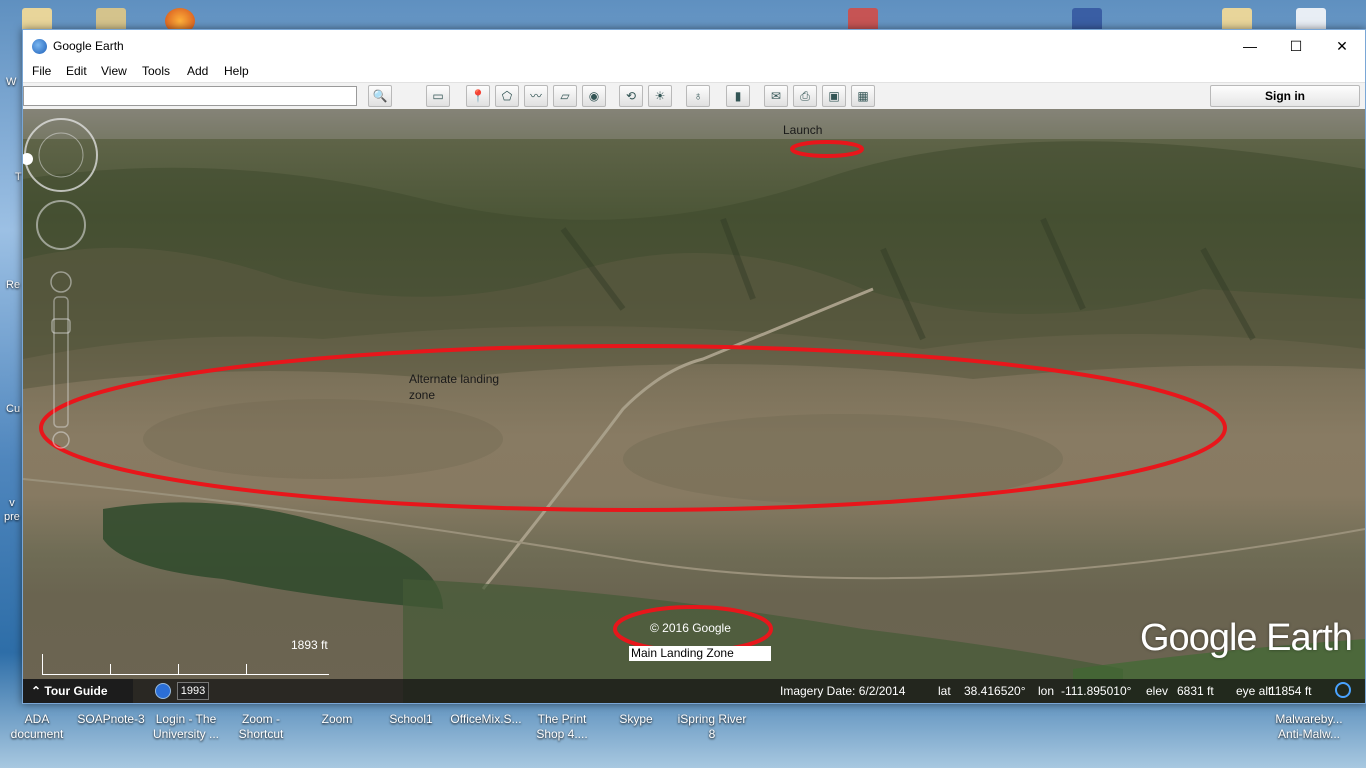  What do you see at coordinates (11, 82) in the screenshot?
I see `desktop-edge-label: W` at bounding box center [11, 82].